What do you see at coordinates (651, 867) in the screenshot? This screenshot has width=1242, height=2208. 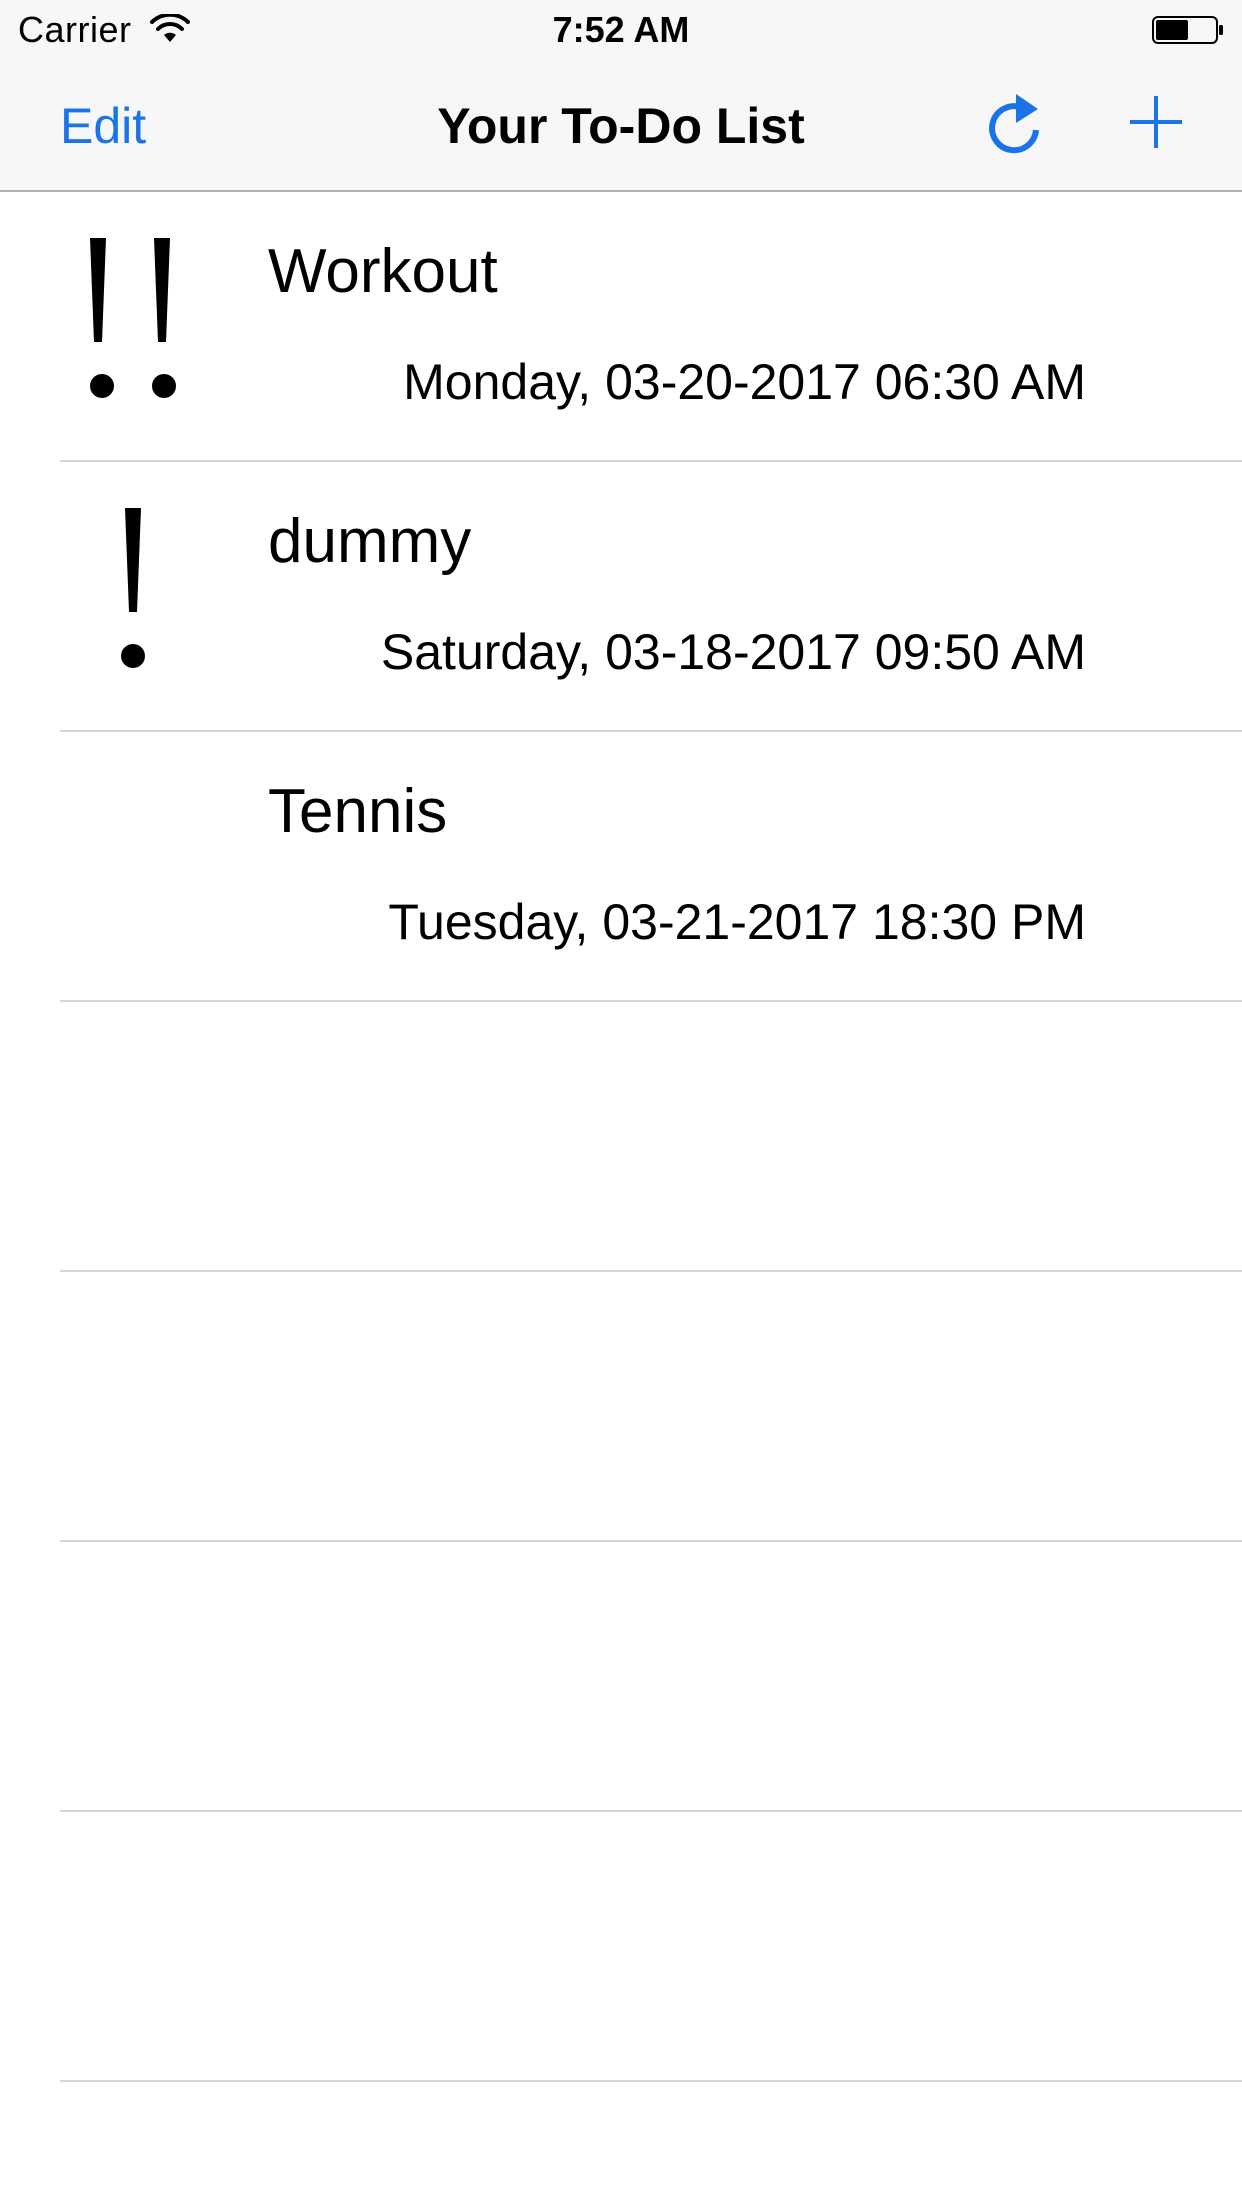 I see `table-row: Tennis Tuesday, 03-21-2017 18:30 PM` at bounding box center [651, 867].